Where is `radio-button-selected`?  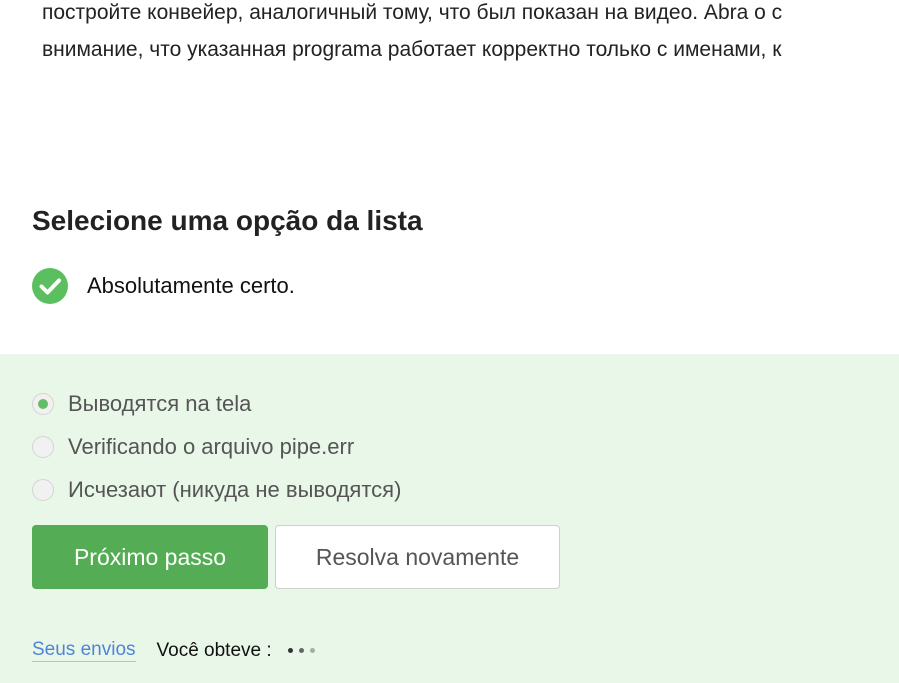
radio-button-selected is located at coordinates (43, 403).